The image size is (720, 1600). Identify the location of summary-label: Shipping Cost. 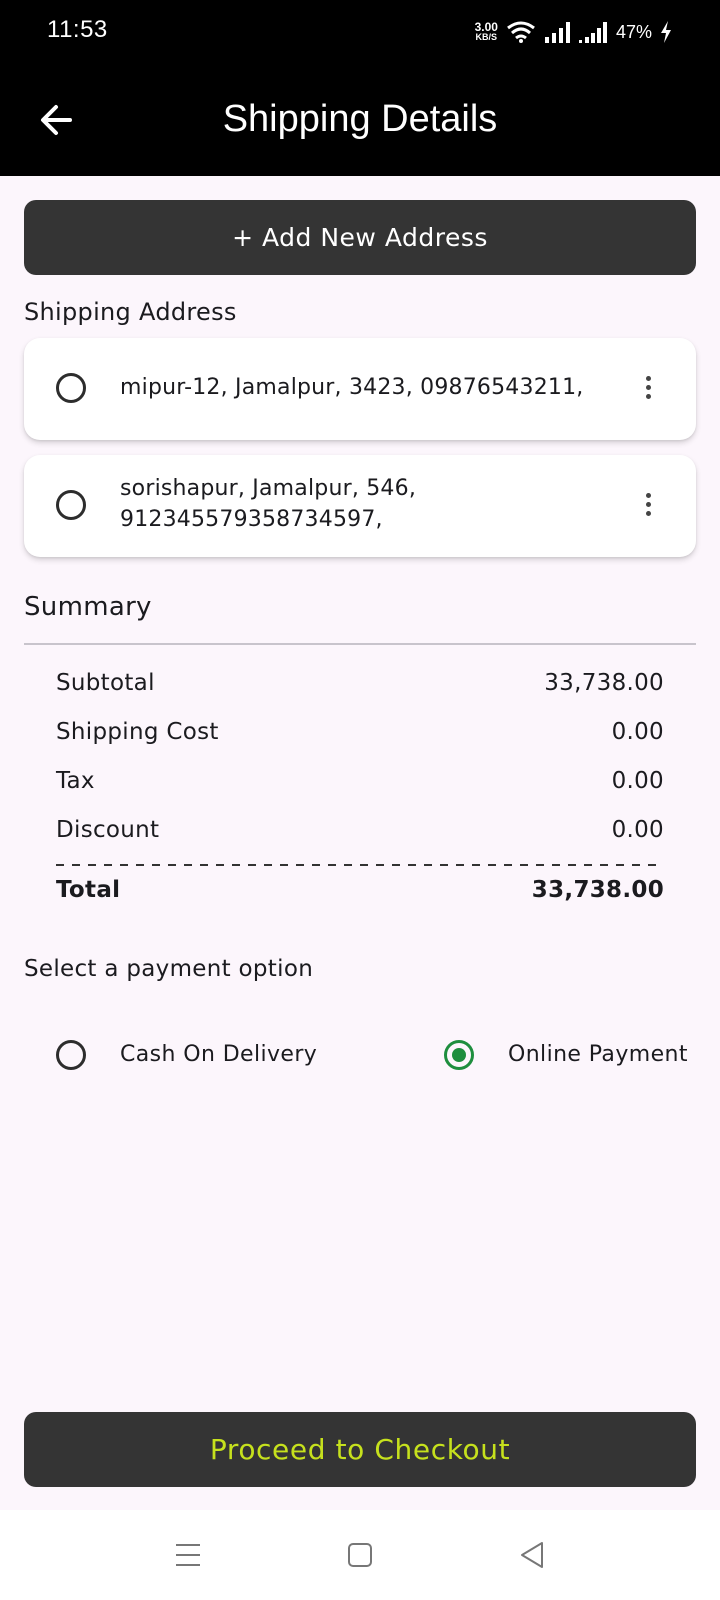
(137, 732).